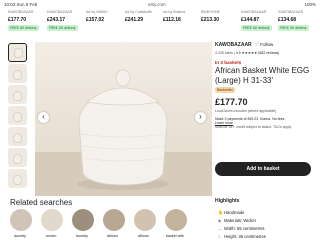 Image resolution: width=320 pixels, height=240 pixels. Describe the element at coordinates (231, 212) in the screenshot. I see `highlight-row: ✋Handmade` at that location.